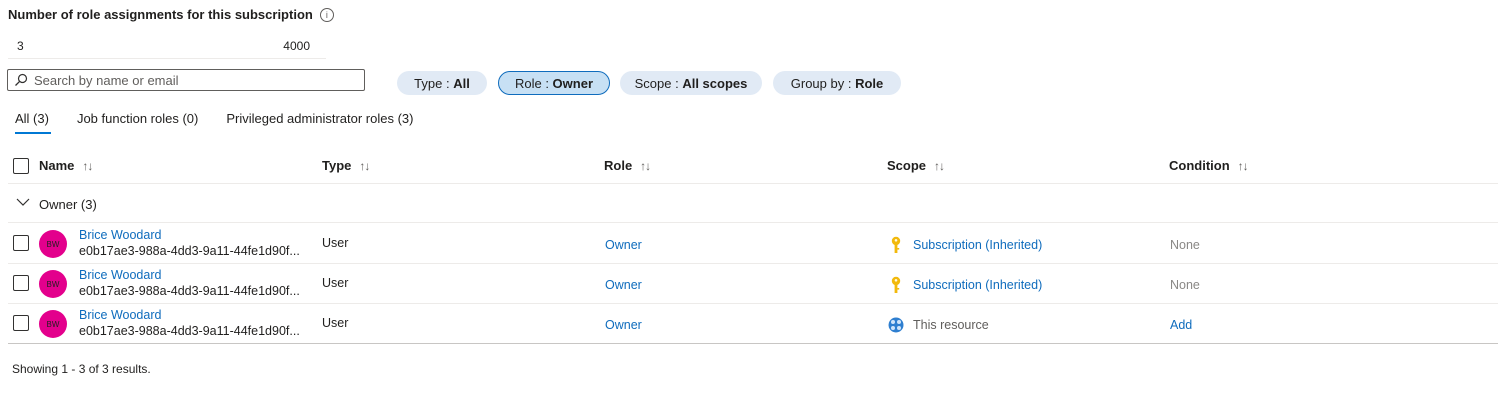  I want to click on info-icon: i, so click(326, 14).